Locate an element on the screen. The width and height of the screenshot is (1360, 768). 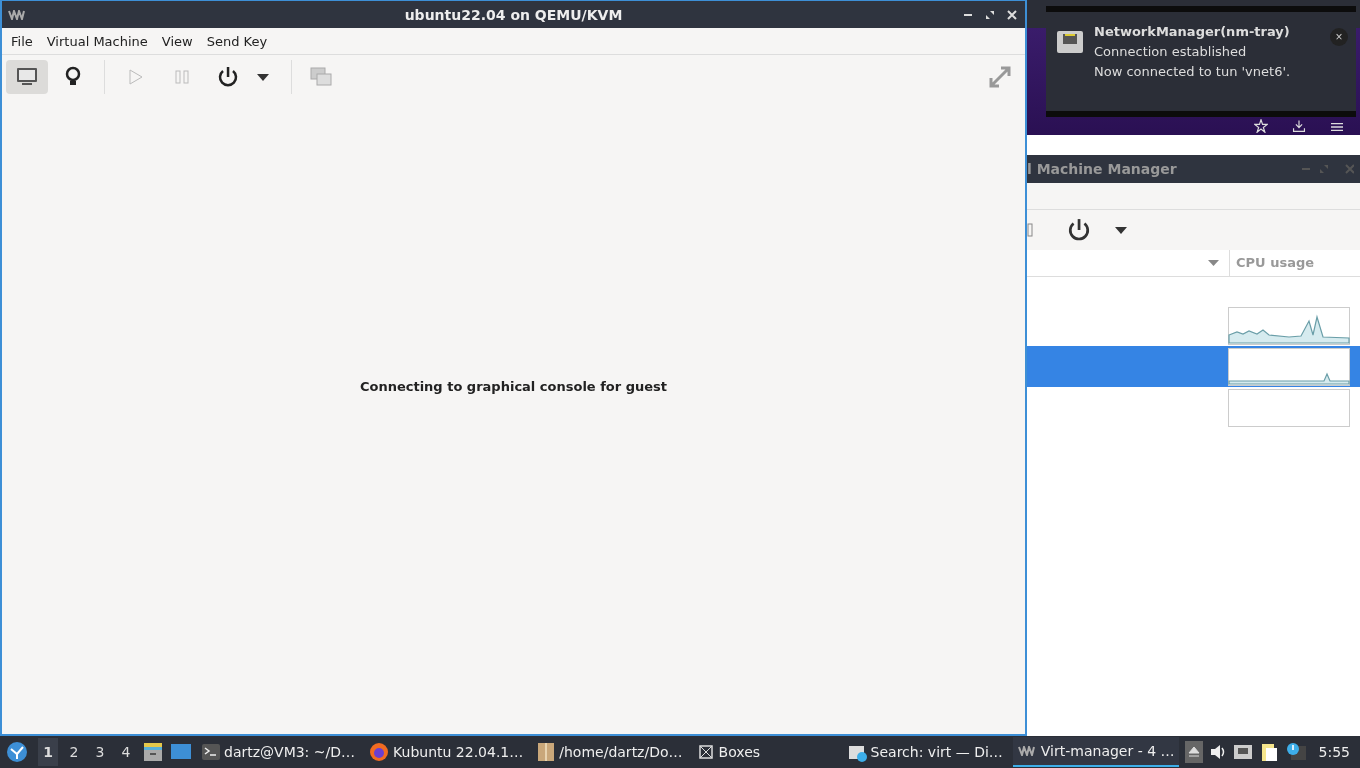
menu-item: Virtual Machine is located at coordinates (97, 41).